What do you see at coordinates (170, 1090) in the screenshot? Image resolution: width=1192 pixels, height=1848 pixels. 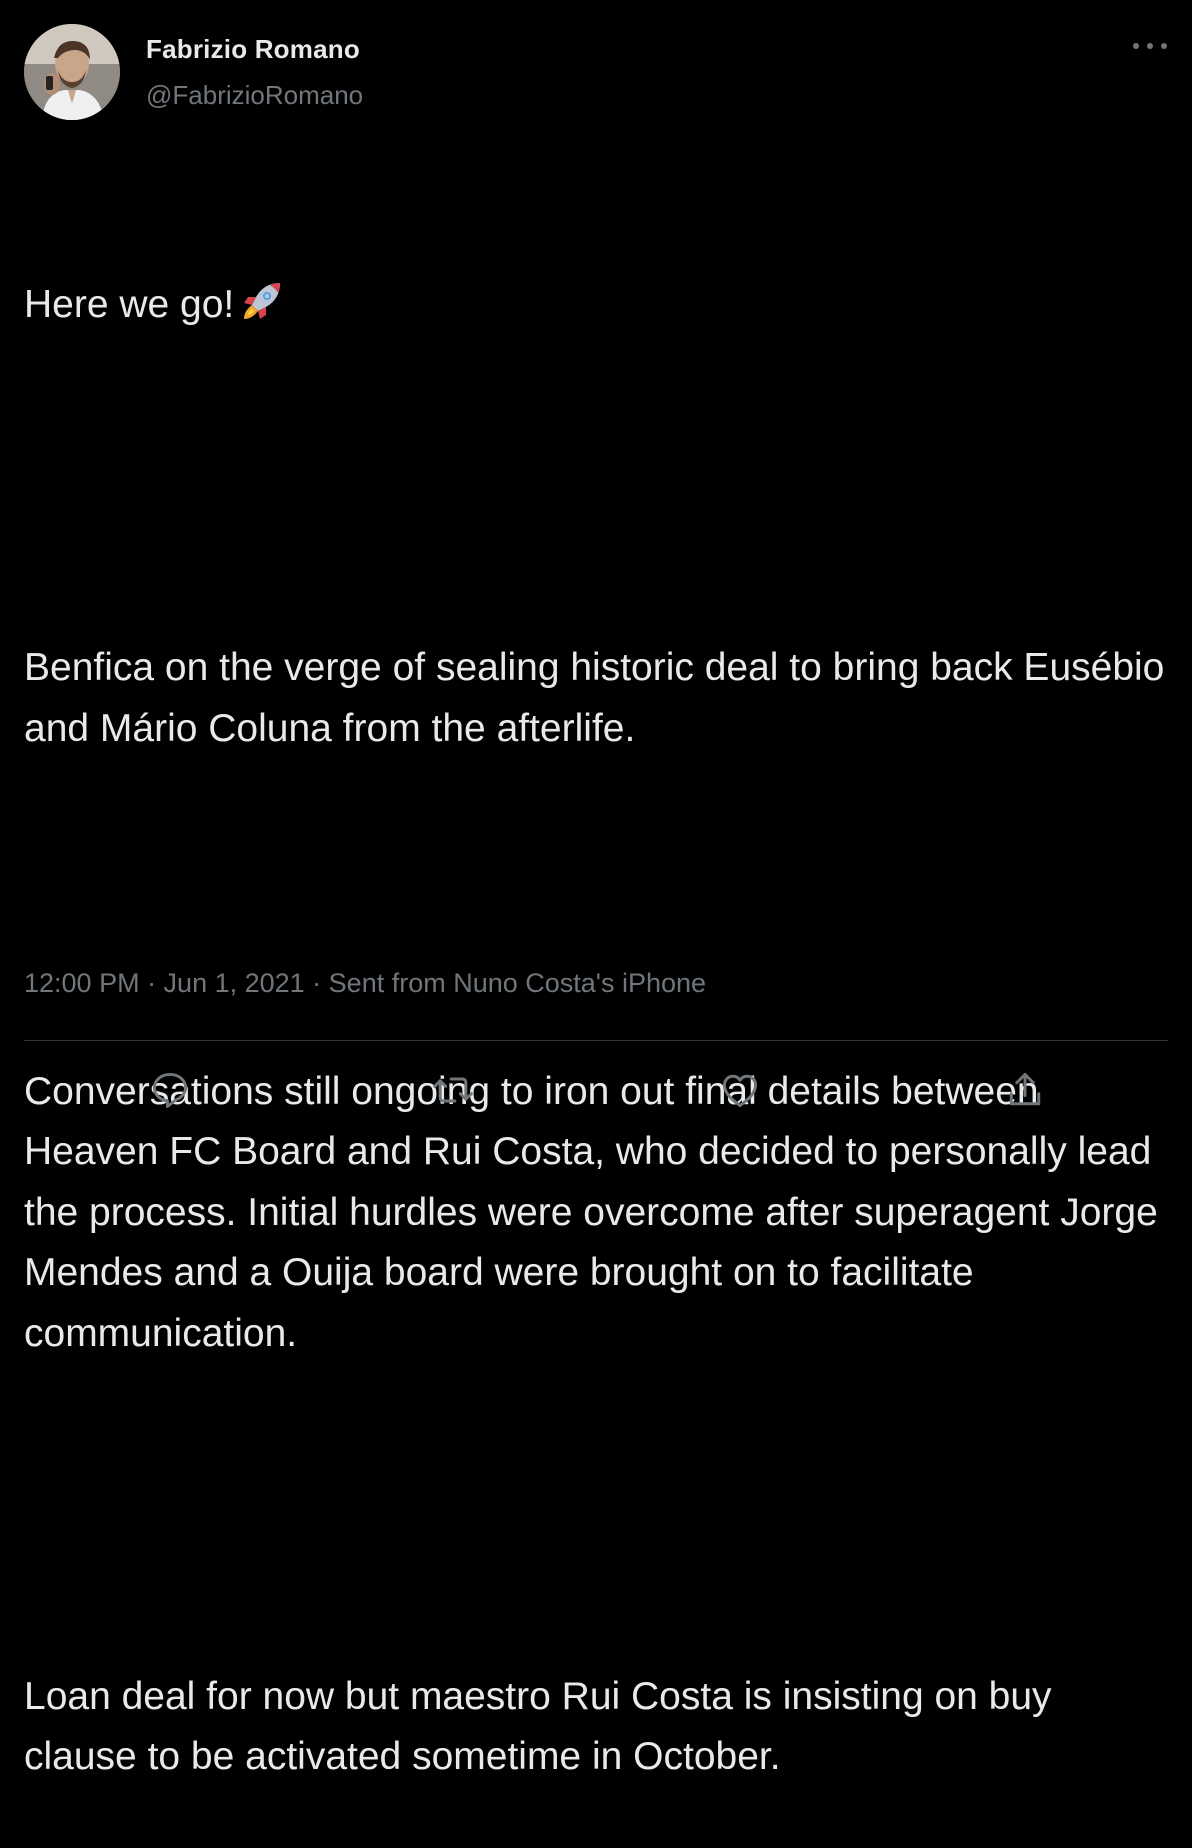 I see `reply-icon` at bounding box center [170, 1090].